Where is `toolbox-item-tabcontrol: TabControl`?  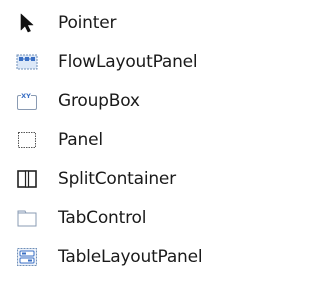
toolbox-item-tabcontrol: TabControl is located at coordinates (127, 218).